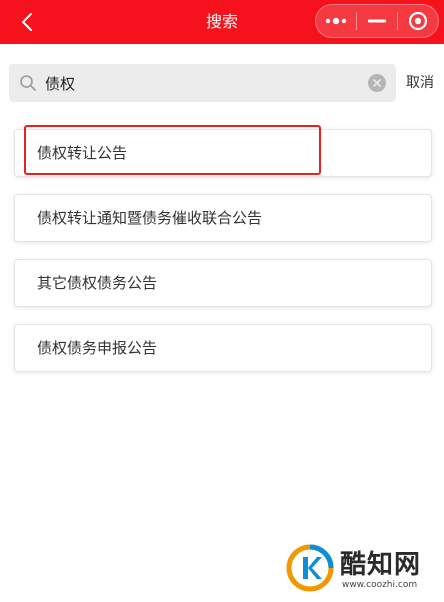 This screenshot has width=444, height=602. I want to click on brand-logo-icon, so click(310, 568).